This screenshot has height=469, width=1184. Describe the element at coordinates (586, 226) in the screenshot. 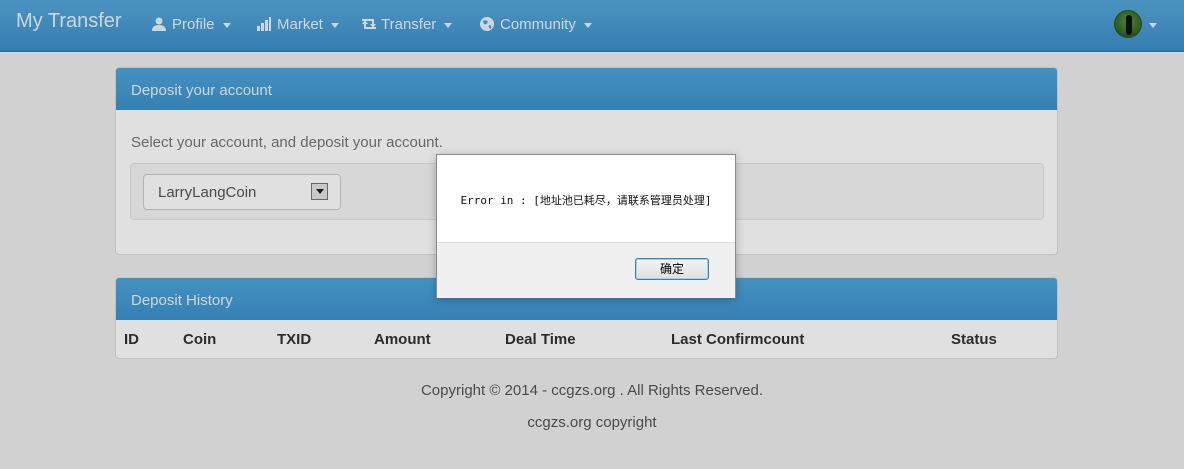

I see `alert-dialog: Error in : [地址池已耗尽，请联系管理员处理] 确定` at that location.